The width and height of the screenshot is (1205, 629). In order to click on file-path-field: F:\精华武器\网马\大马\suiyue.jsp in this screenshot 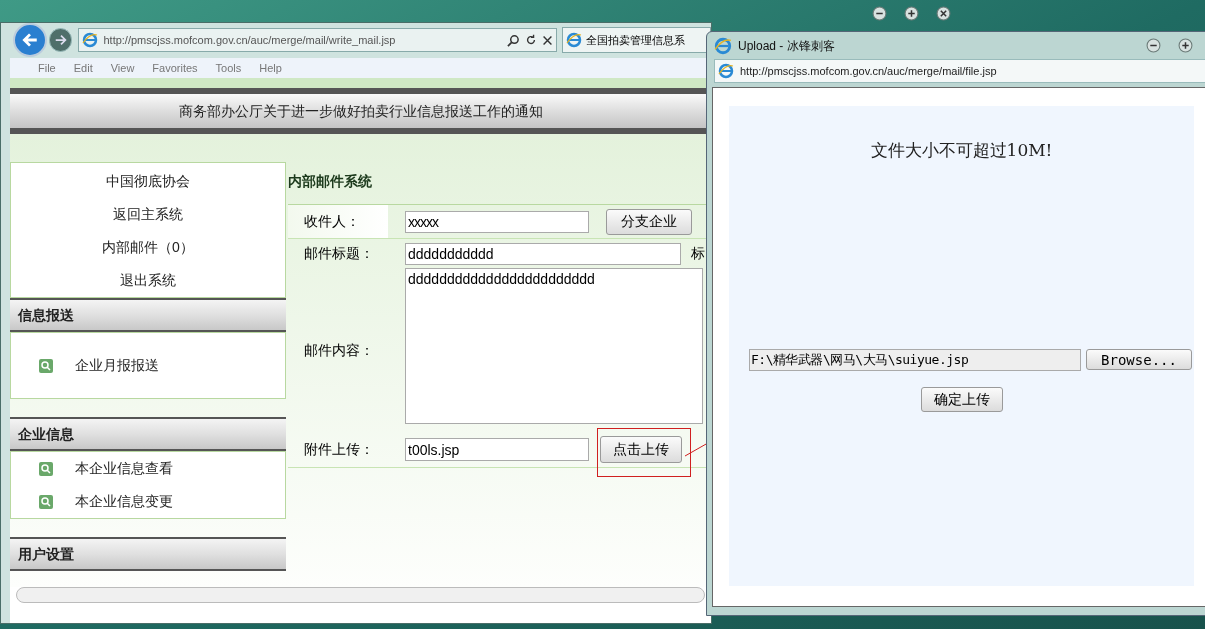, I will do `click(915, 359)`.